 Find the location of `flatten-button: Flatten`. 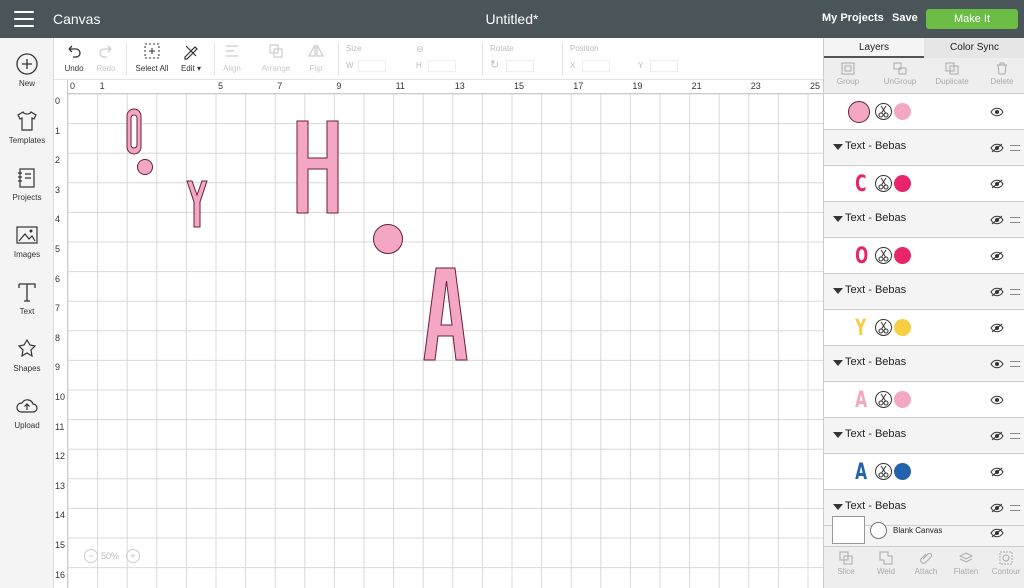

flatten-button: Flatten is located at coordinates (966, 563).